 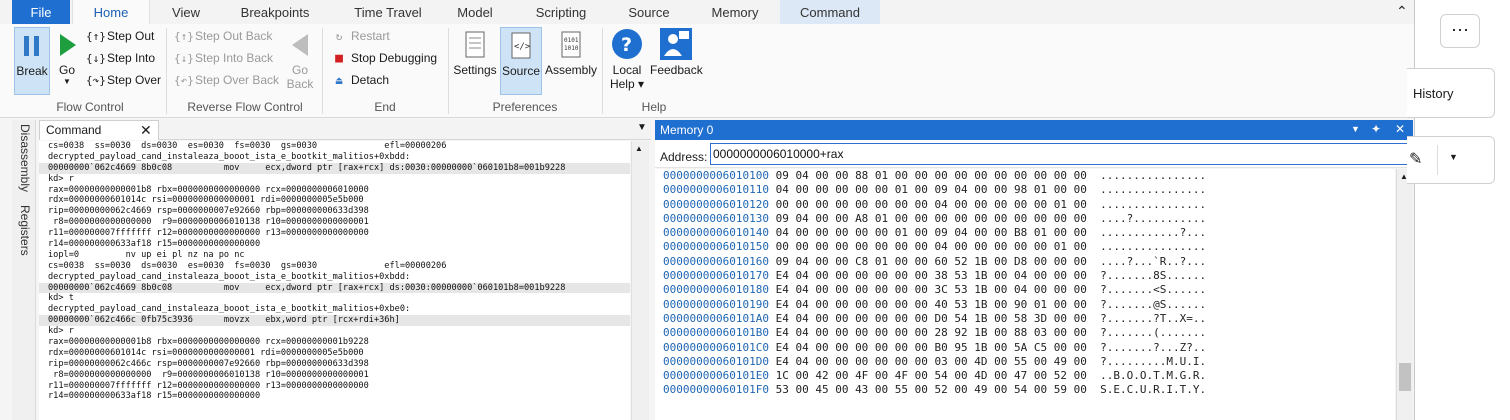 What do you see at coordinates (1376, 129) in the screenshot?
I see `pin-icon: ✦` at bounding box center [1376, 129].